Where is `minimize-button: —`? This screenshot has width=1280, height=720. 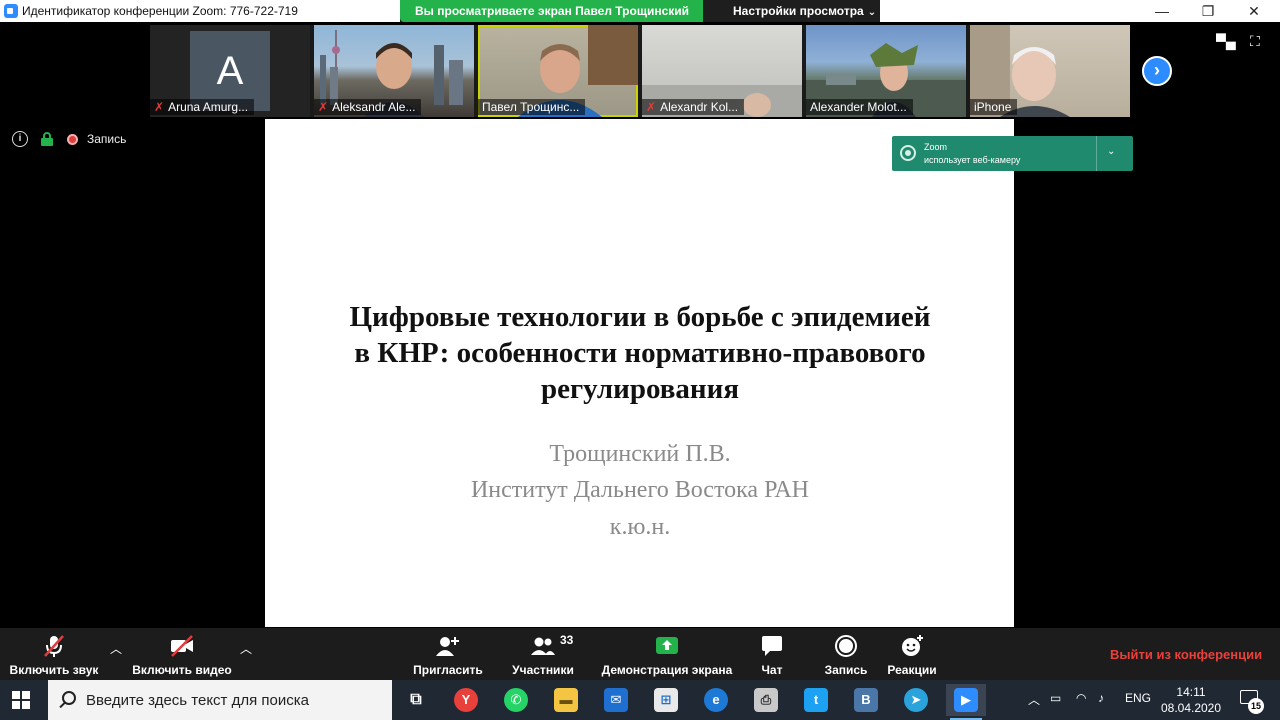 minimize-button: — is located at coordinates (1162, 11).